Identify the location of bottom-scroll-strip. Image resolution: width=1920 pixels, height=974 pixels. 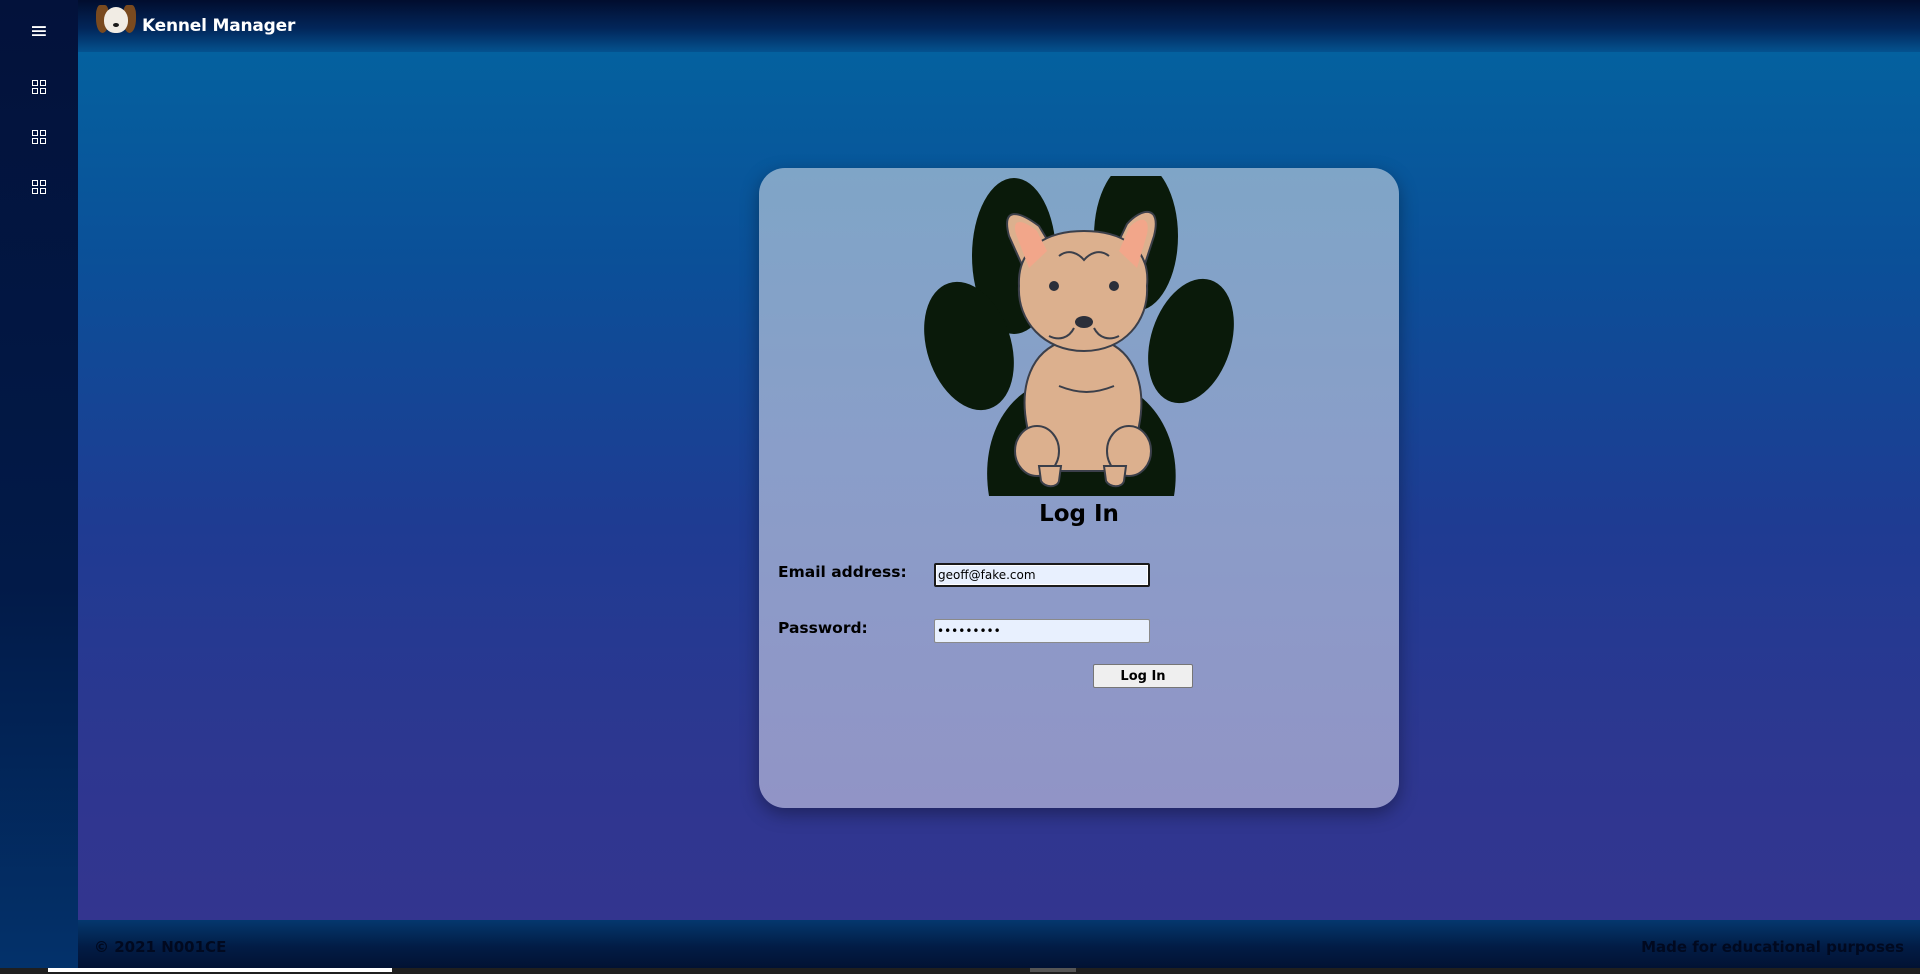
(960, 971).